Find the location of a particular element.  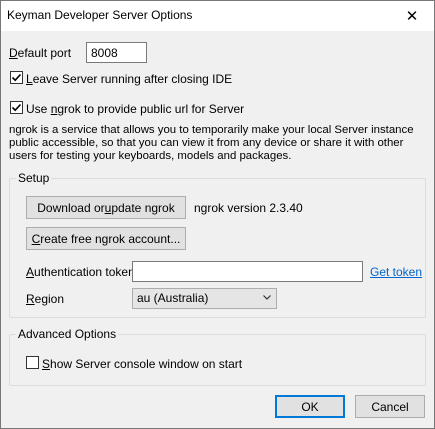

close-button: ✕ is located at coordinates (412, 15).